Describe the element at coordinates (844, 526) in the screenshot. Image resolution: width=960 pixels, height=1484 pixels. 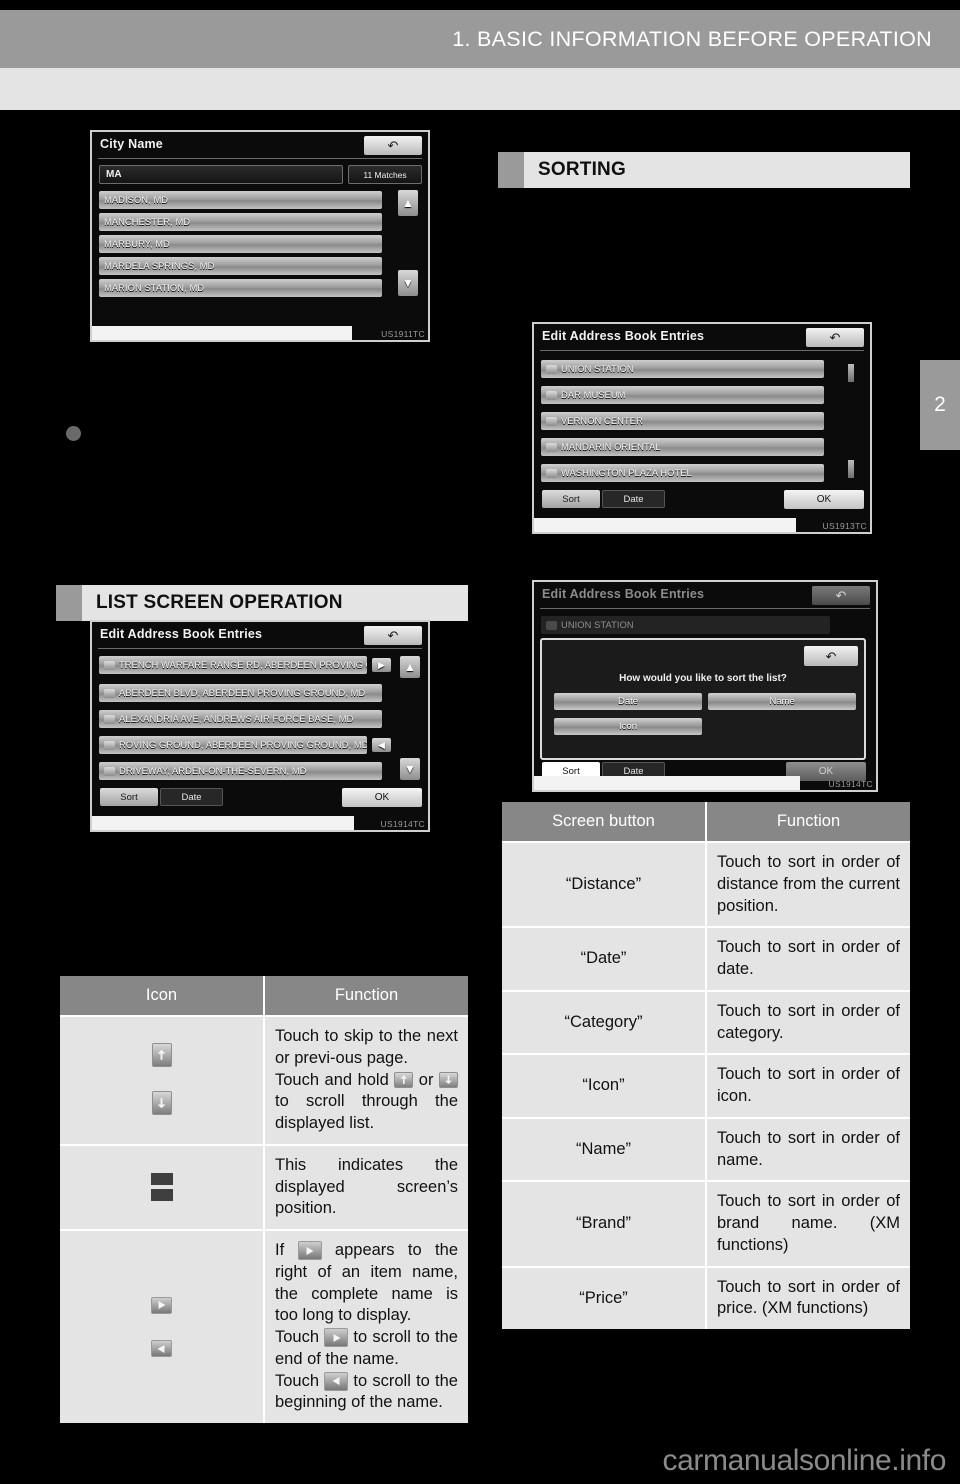
I see `figure-code: US1913TC` at that location.